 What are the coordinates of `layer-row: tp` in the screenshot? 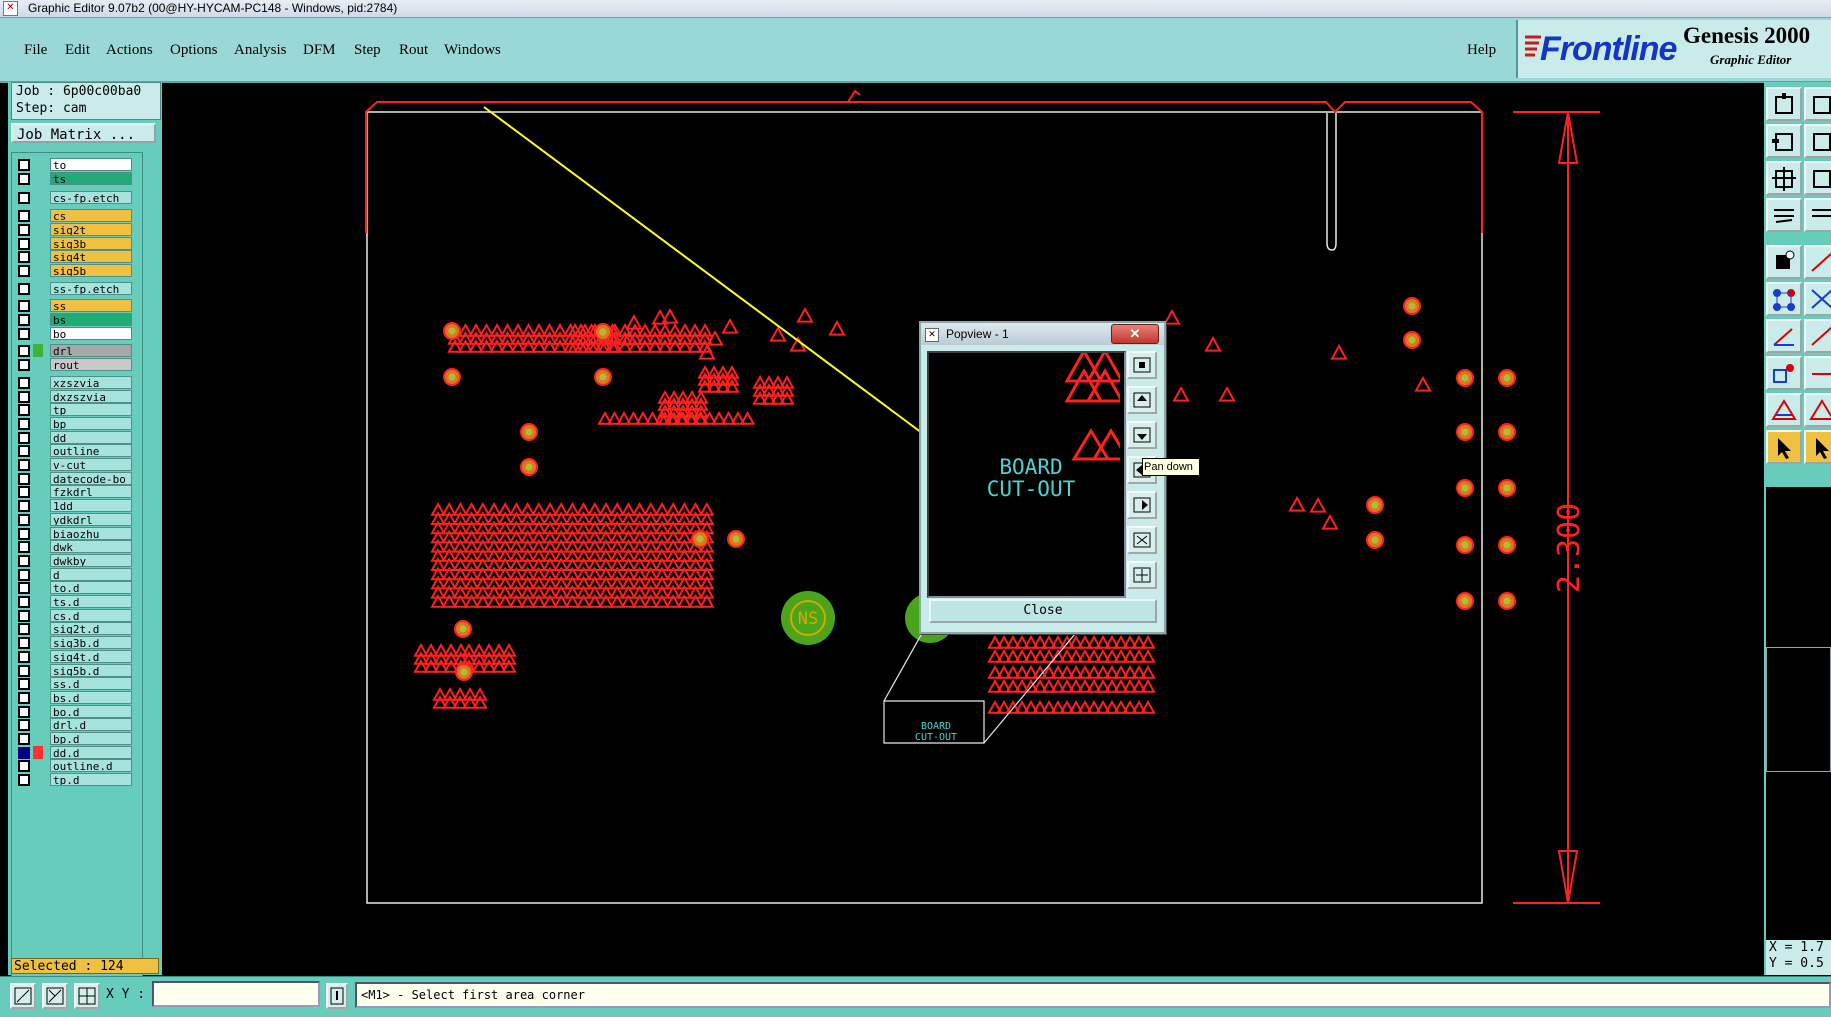 It's located at (77, 410).